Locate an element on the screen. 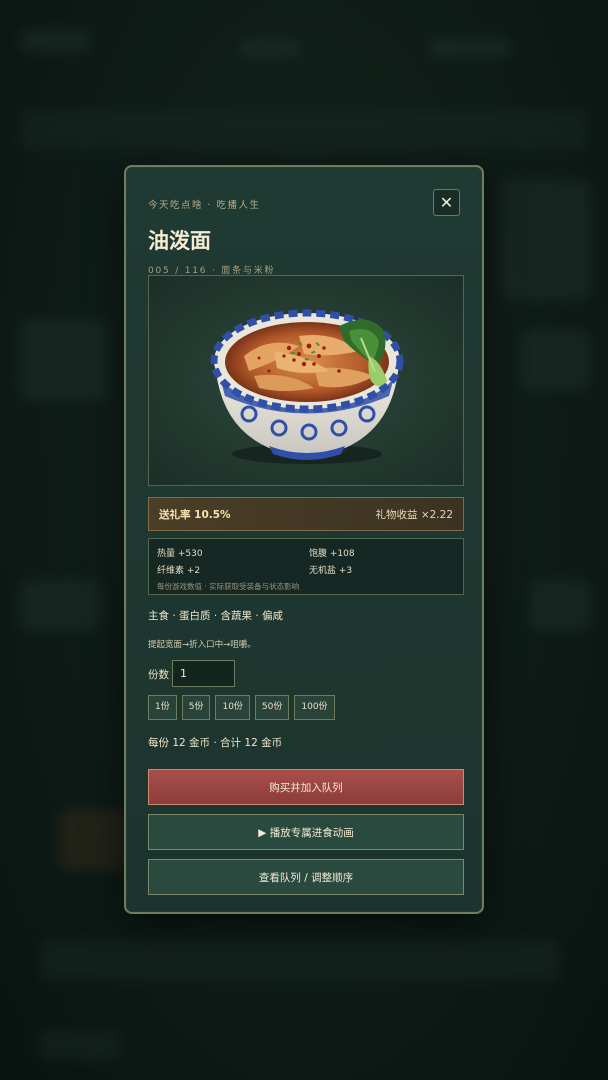 The image size is (608, 1080). stat-calories: 热量 +530 is located at coordinates (180, 554).